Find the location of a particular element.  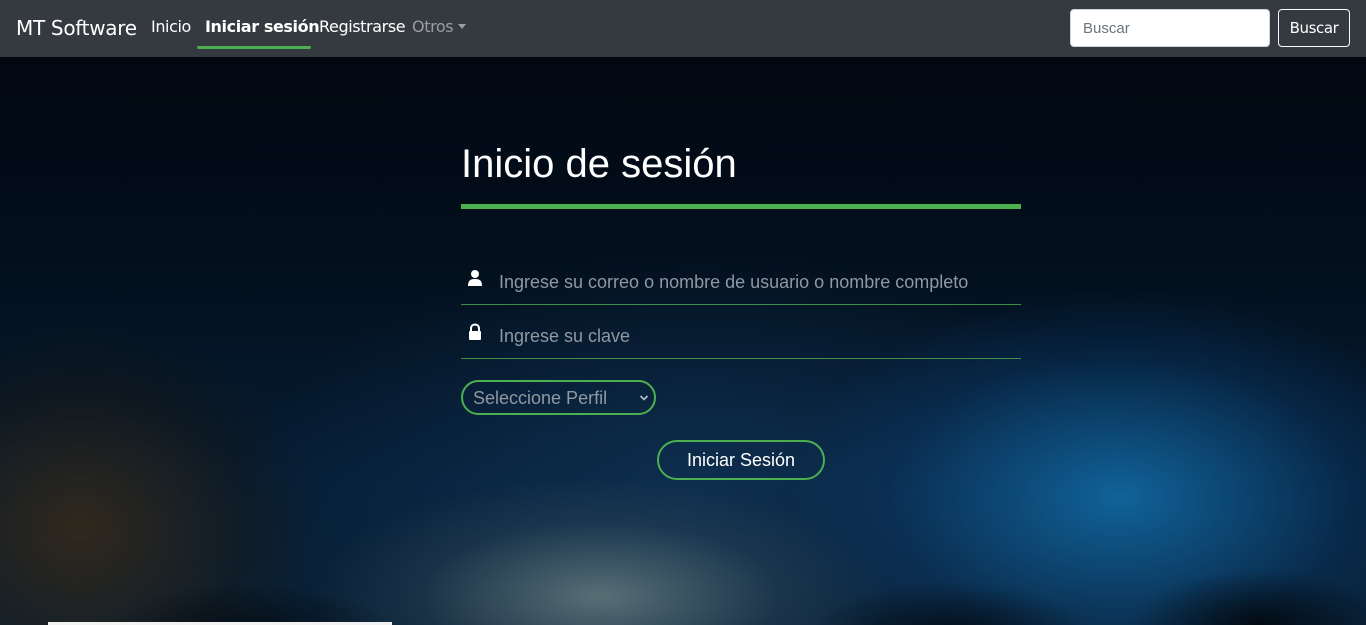

login-submit-button: Iniciar Sesión is located at coordinates (741, 460).